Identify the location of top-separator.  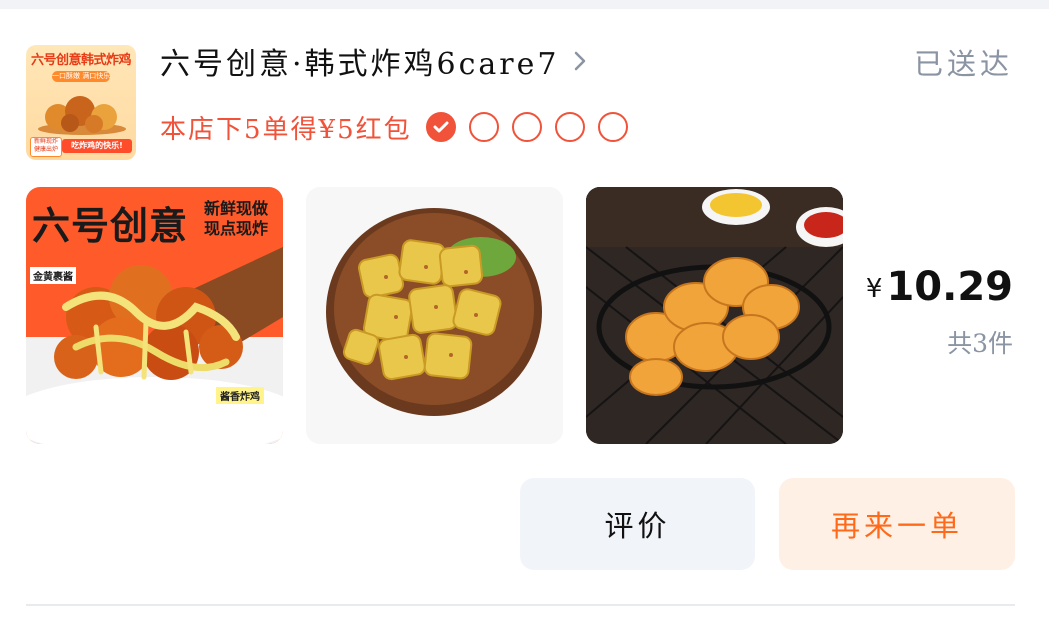
(524, 4).